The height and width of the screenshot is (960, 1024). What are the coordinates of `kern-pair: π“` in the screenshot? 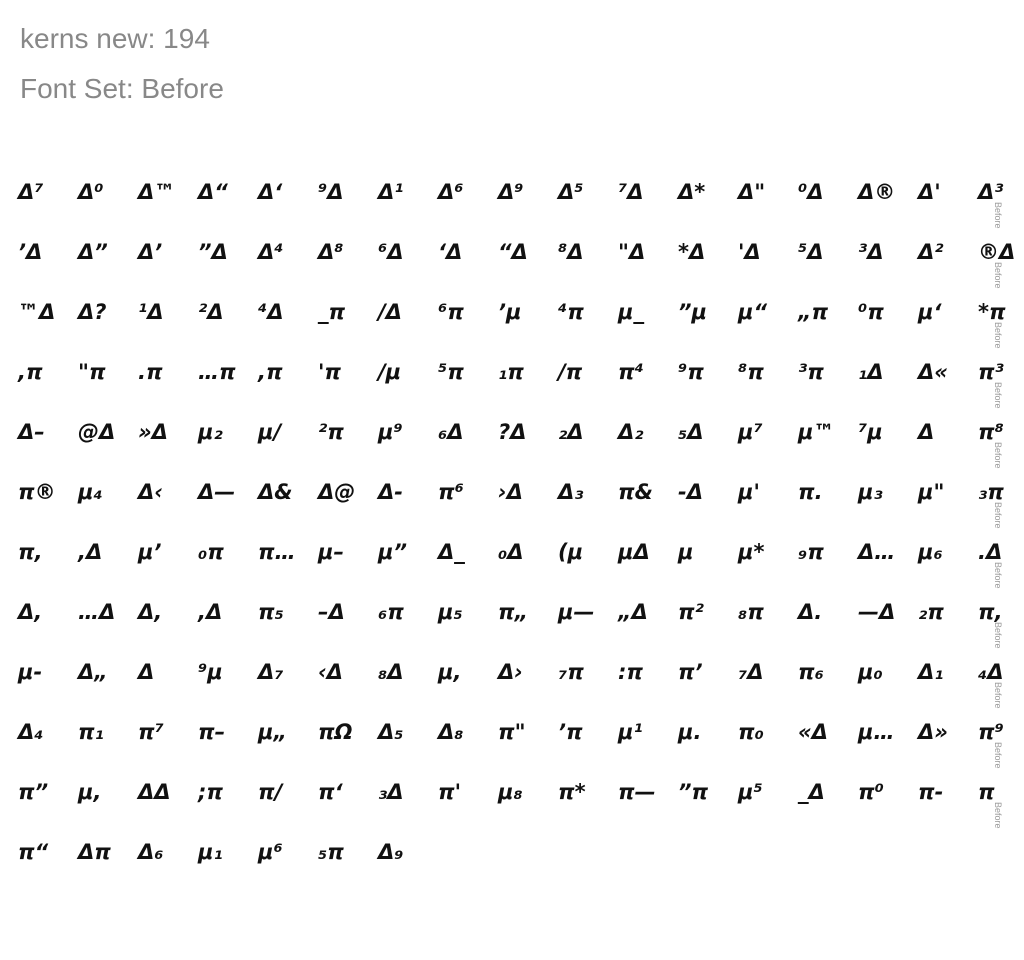 It's located at (33, 852).